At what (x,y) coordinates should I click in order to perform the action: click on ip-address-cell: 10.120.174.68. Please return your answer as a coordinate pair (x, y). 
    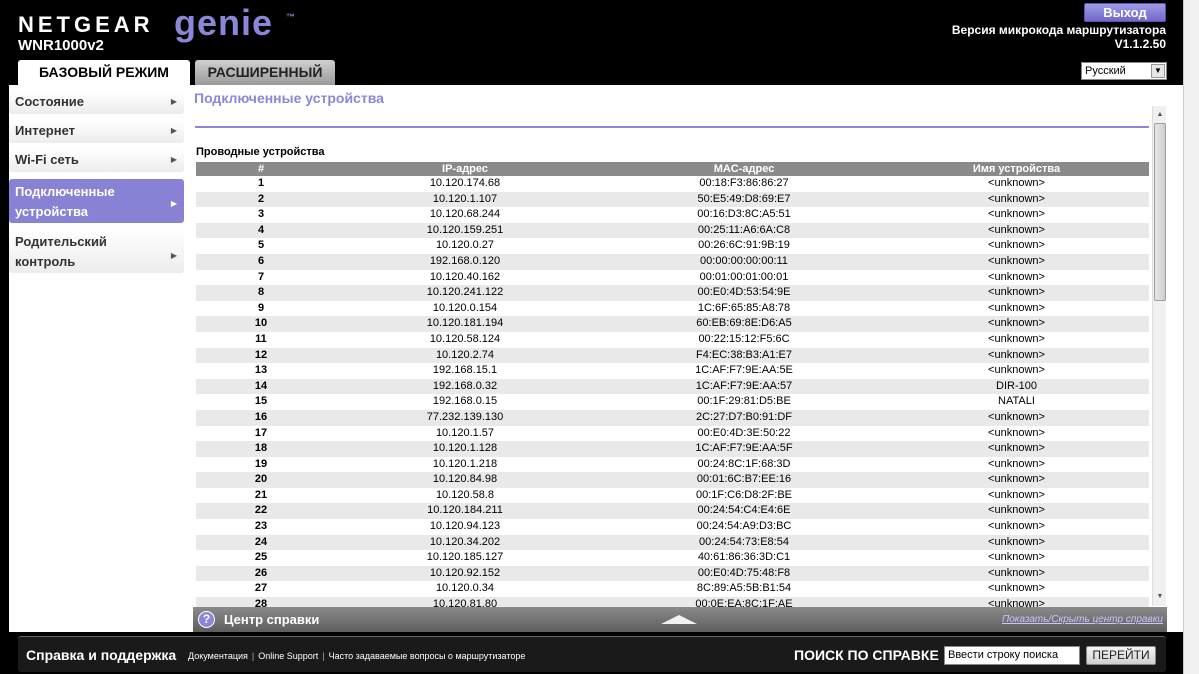
    Looking at the image, I should click on (465, 183).